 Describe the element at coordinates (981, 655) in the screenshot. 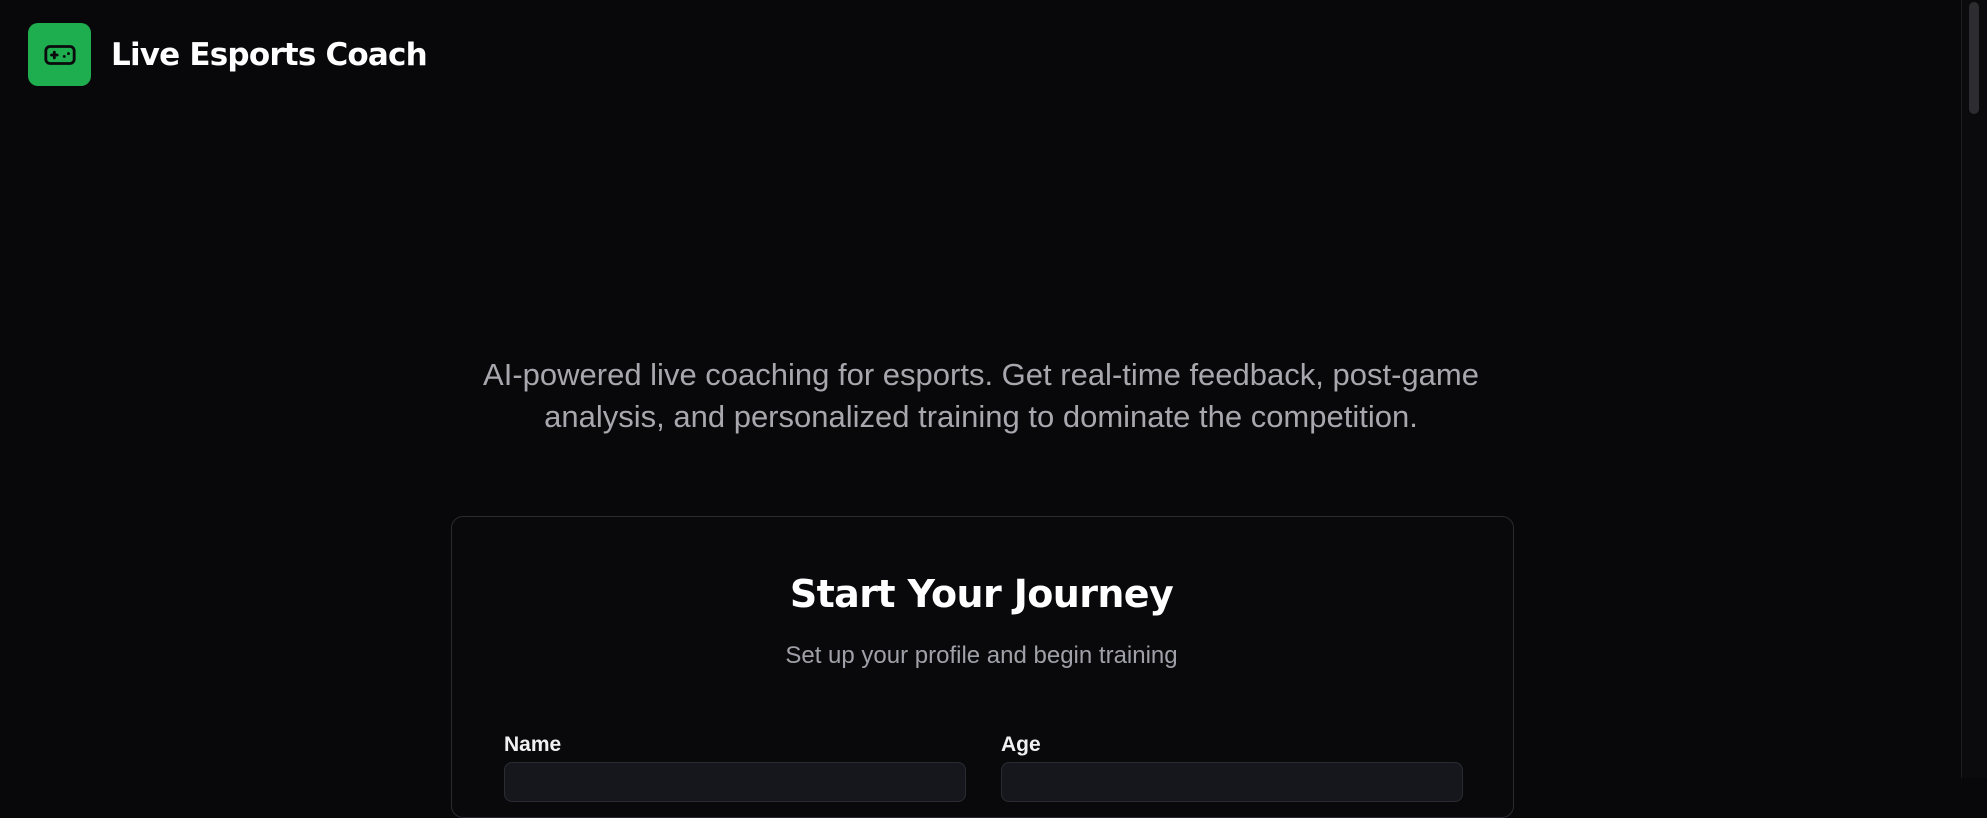

I see `card-subtitle: Set up your profile and begin training` at that location.